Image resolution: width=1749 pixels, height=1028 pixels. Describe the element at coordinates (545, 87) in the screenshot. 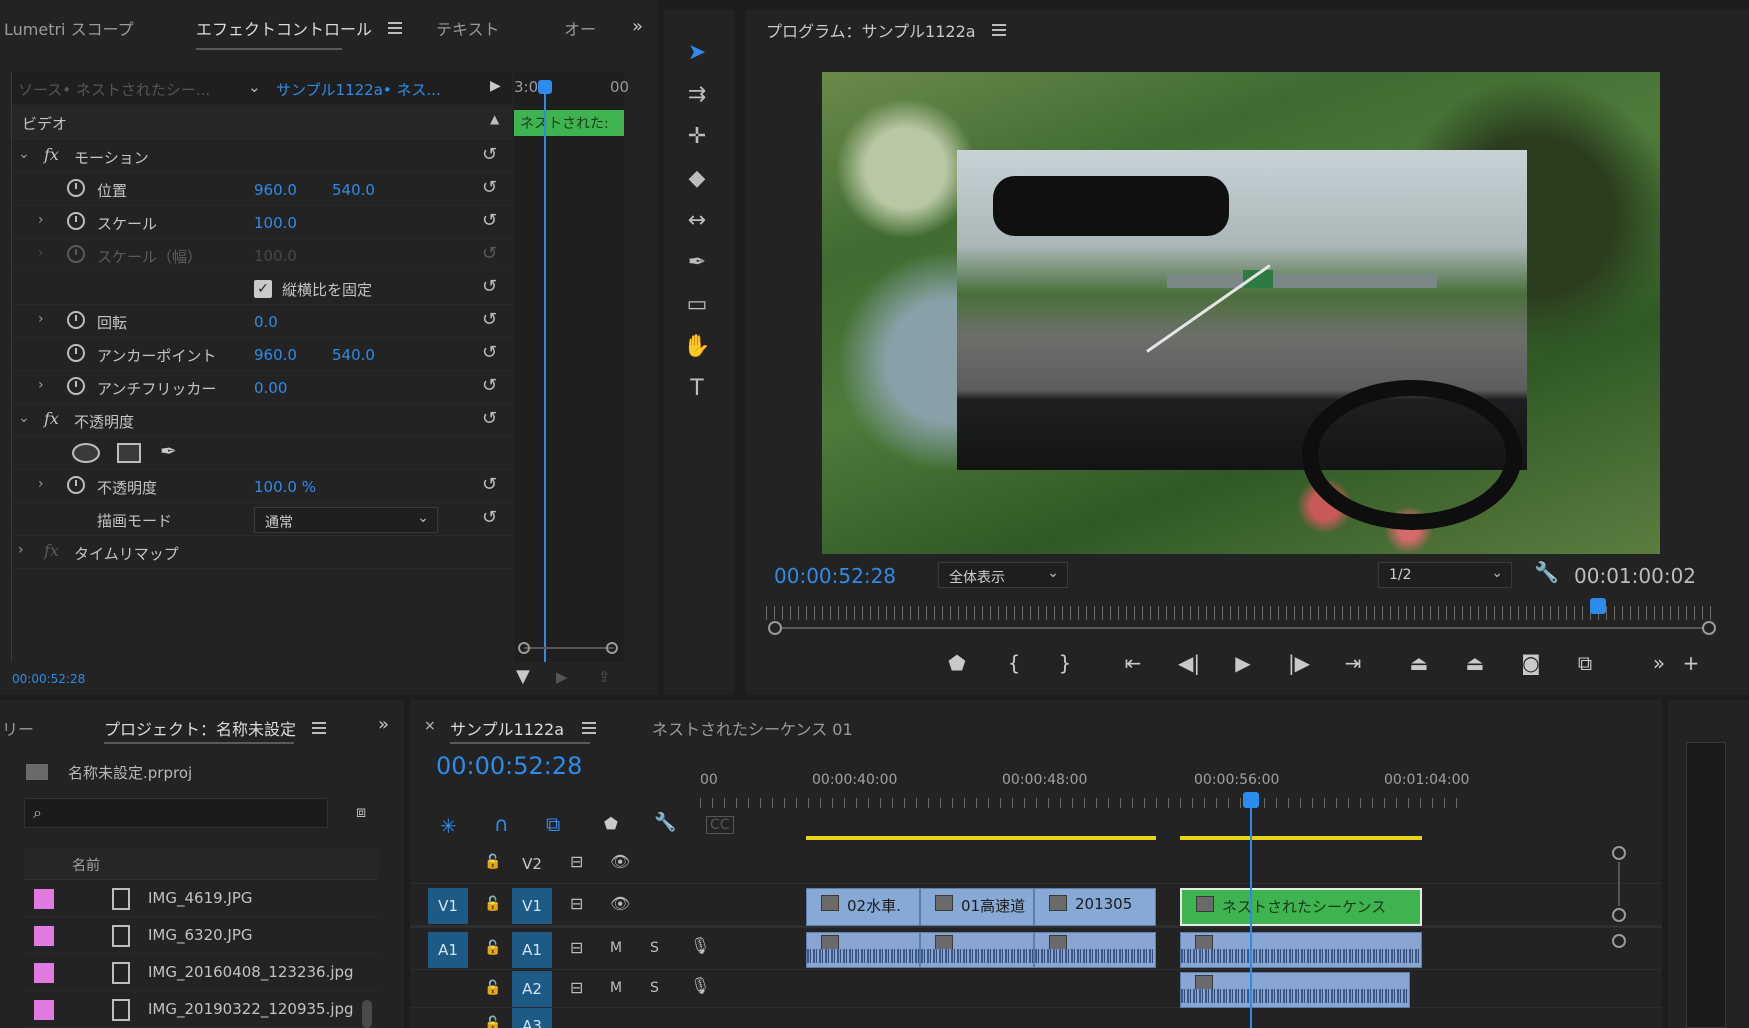

I see `playhead-handle` at that location.